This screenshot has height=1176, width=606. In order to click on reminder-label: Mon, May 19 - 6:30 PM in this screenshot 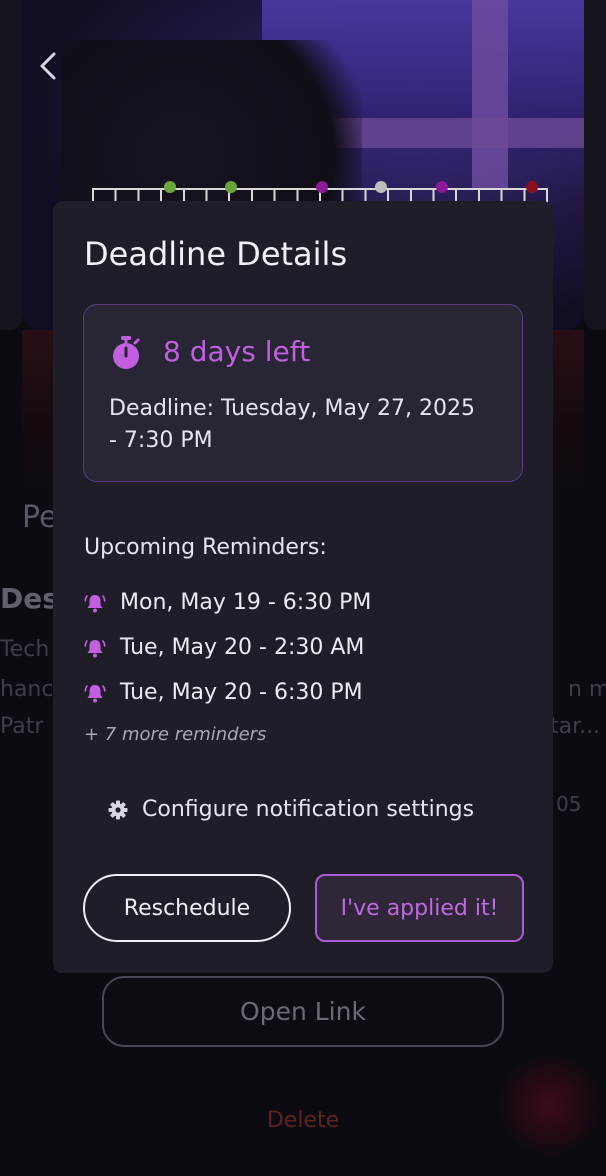, I will do `click(246, 602)`.